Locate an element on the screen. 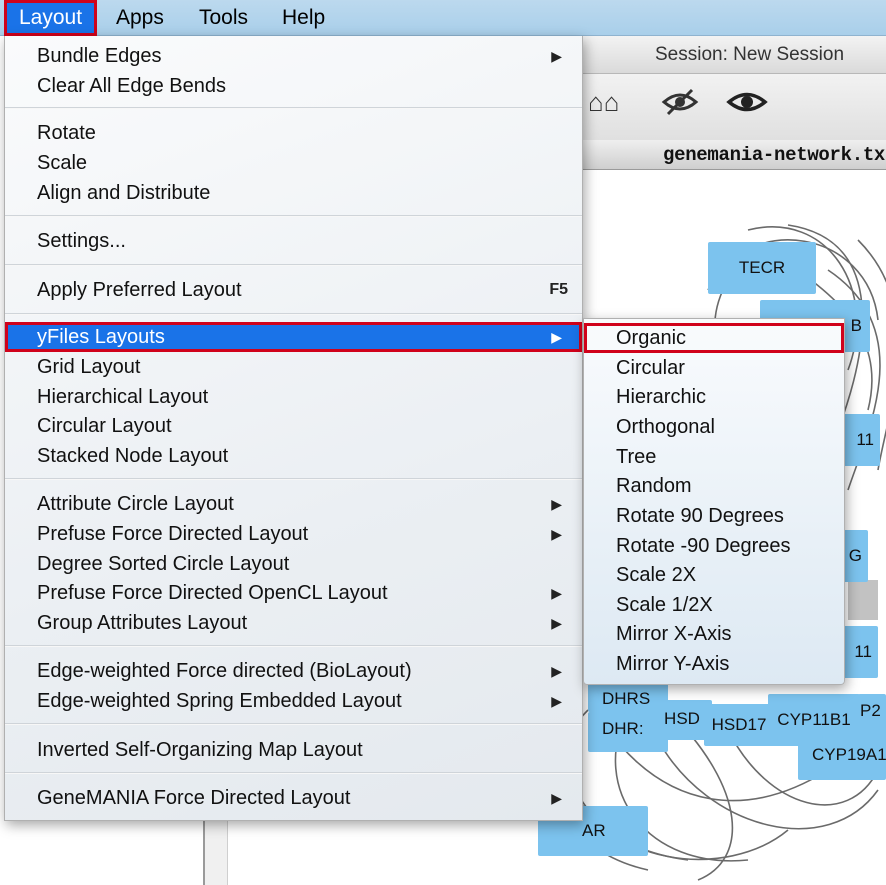 The height and width of the screenshot is (885, 886). menu-item-edge-weighted-spring-embedded: Edge-weighted Spring Embedded Layout ▶ is located at coordinates (293, 701).